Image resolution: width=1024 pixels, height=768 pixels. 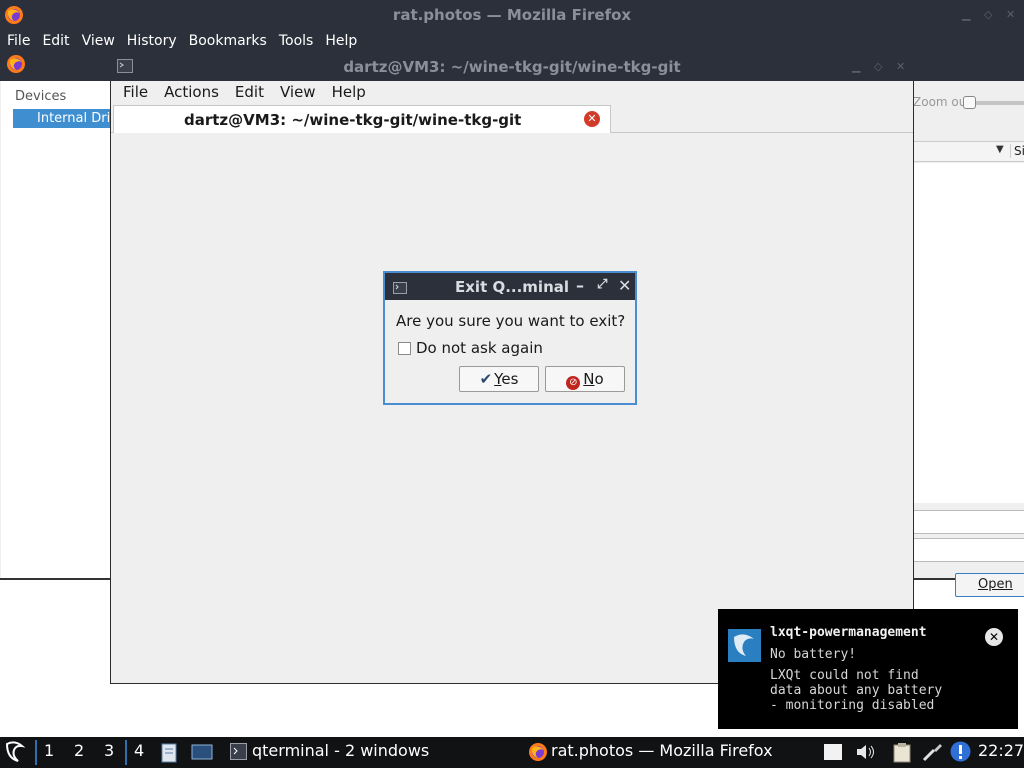 I want to click on terminal-tab: dartz@VM3: ~/wine-tkg-git/wine-tkg-git ✕, so click(x=362, y=119).